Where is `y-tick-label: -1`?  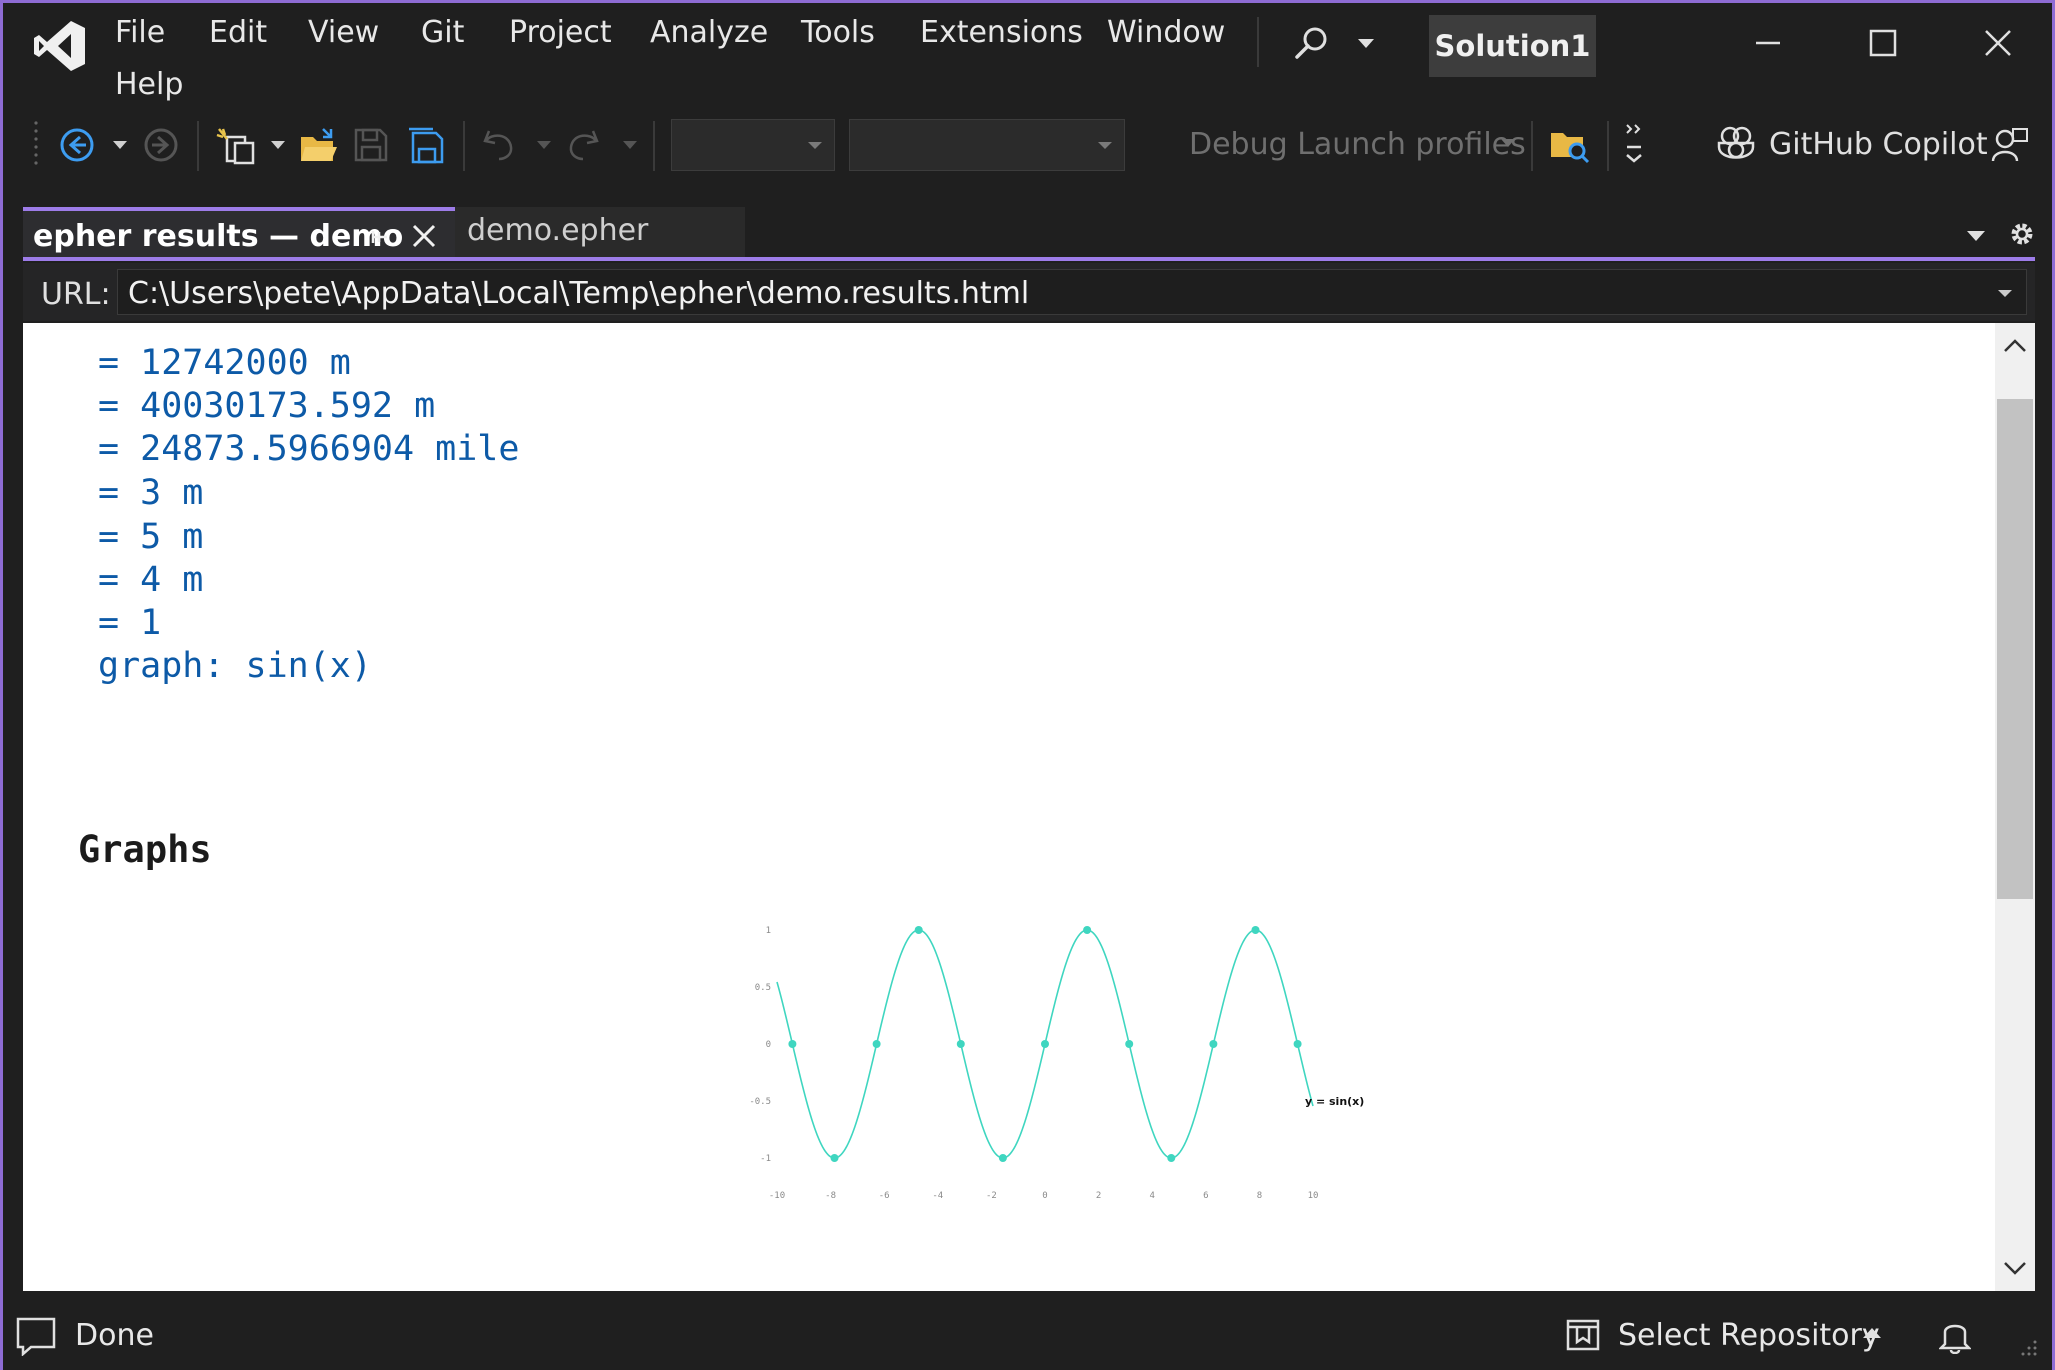 y-tick-label: -1 is located at coordinates (765, 1159).